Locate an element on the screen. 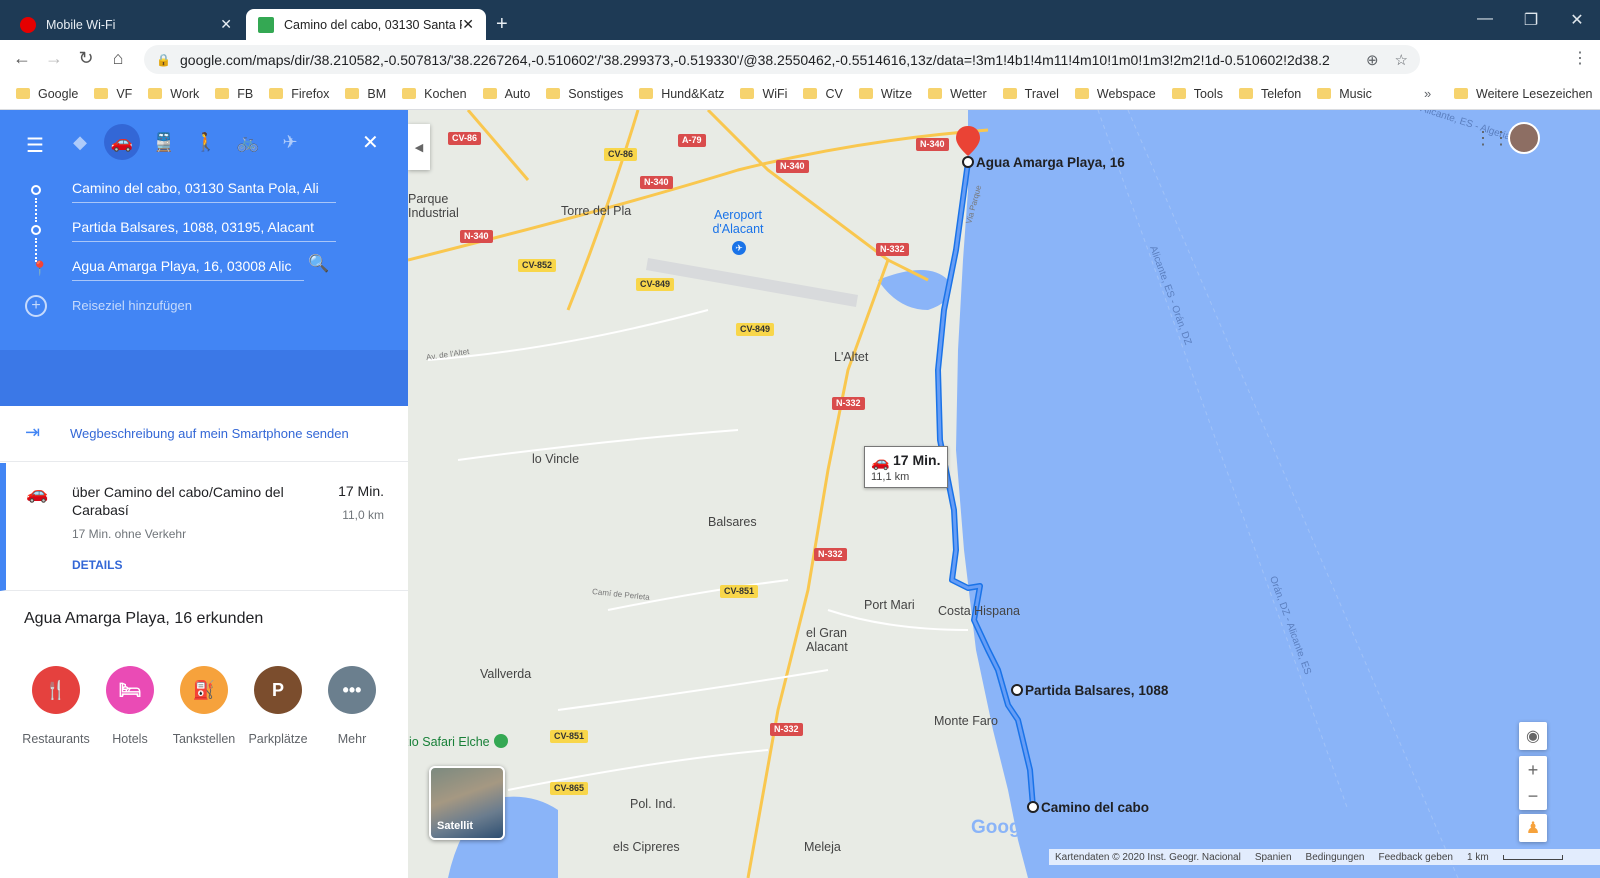 Image resolution: width=1600 pixels, height=878 pixels. close-directions-icon: ✕ is located at coordinates (370, 142).